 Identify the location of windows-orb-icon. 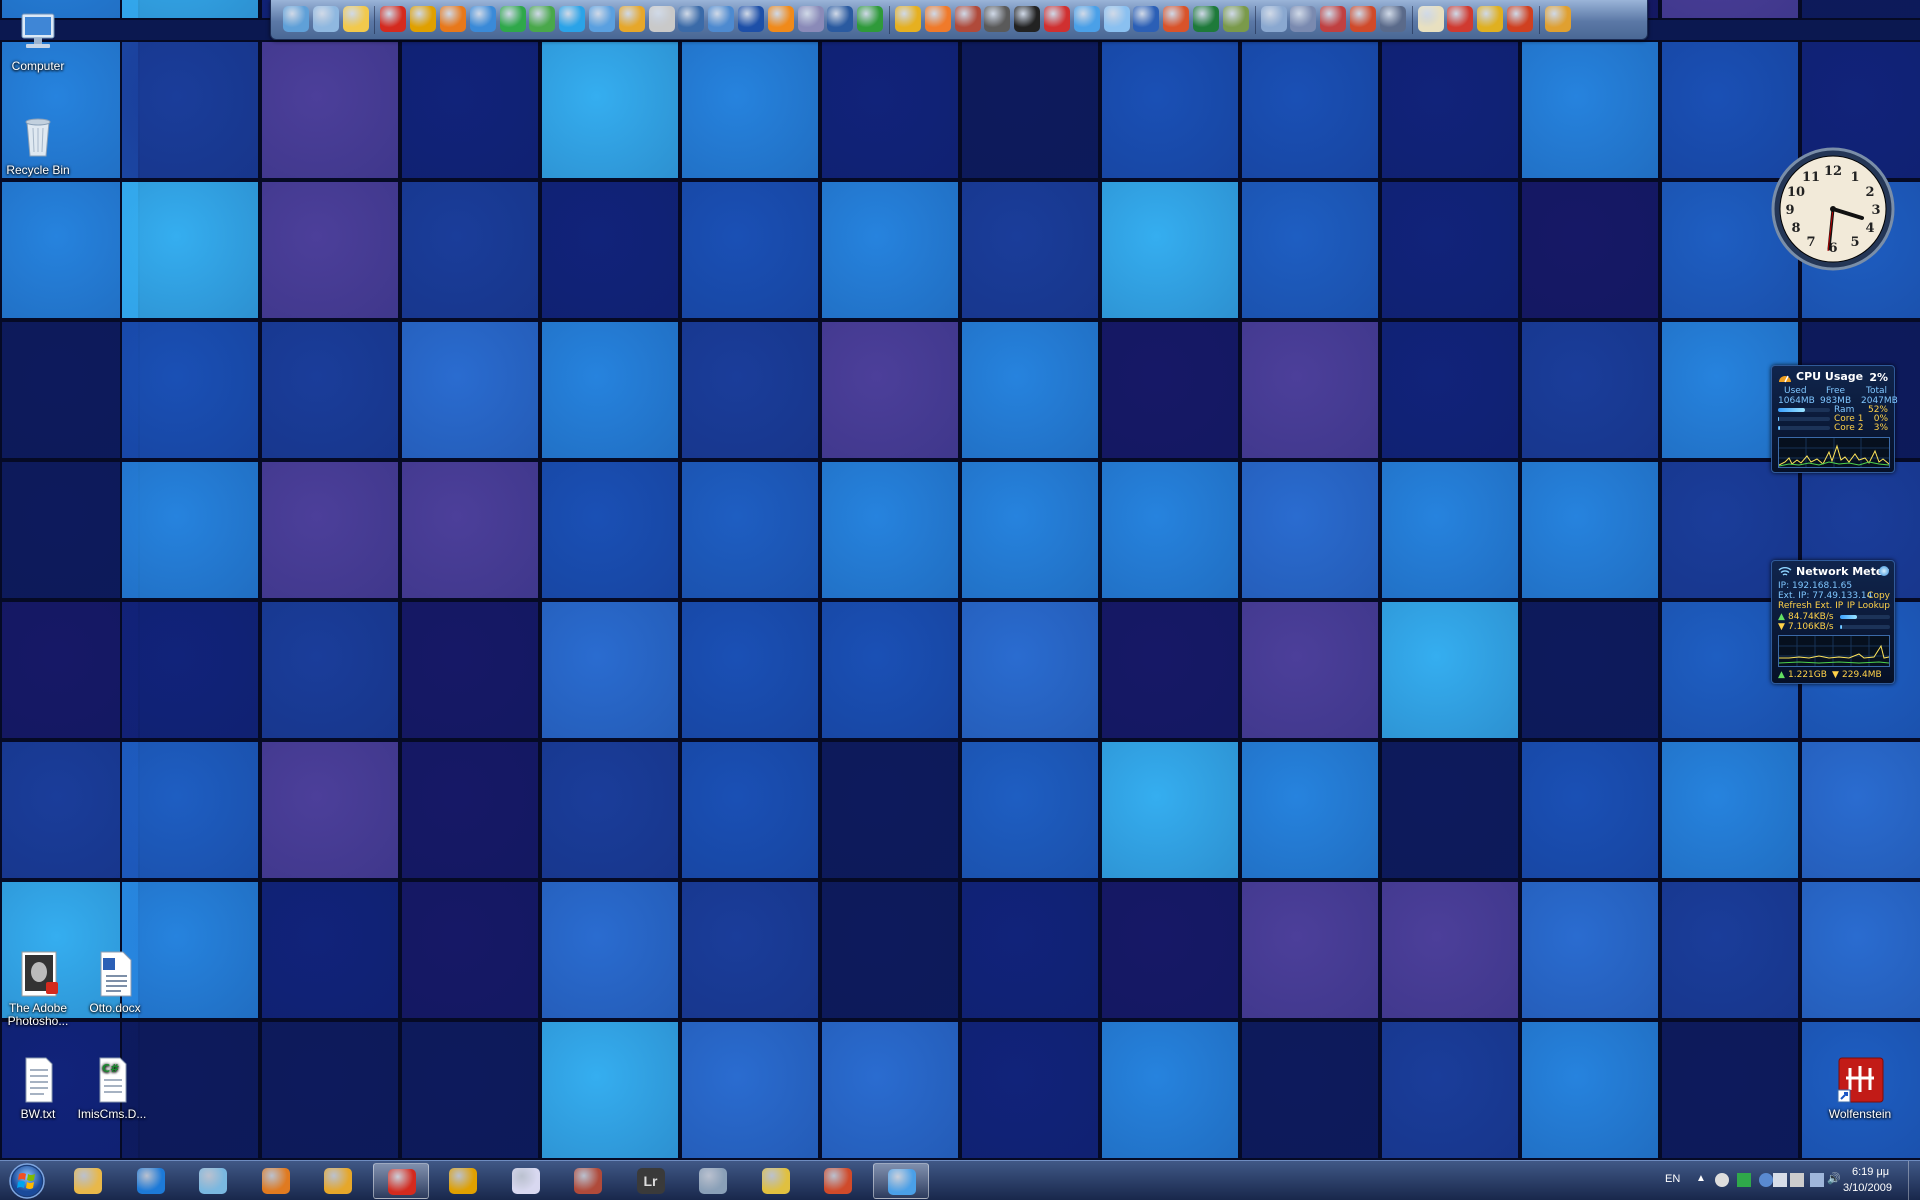
(27, 1181).